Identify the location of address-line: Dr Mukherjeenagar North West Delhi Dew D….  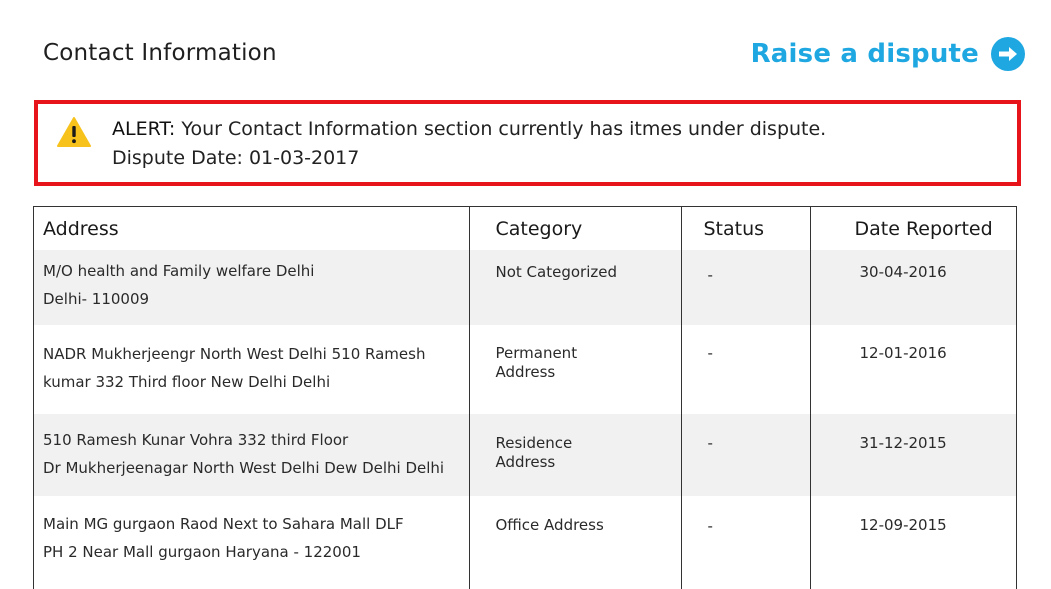
(244, 468).